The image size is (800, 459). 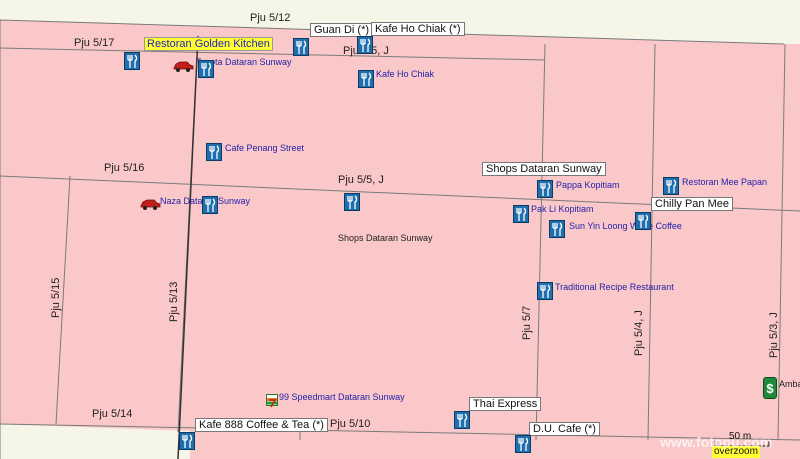 What do you see at coordinates (418, 29) in the screenshot?
I see `callout-kafe-ho-chiak: Kafe Ho Chiak (*)` at bounding box center [418, 29].